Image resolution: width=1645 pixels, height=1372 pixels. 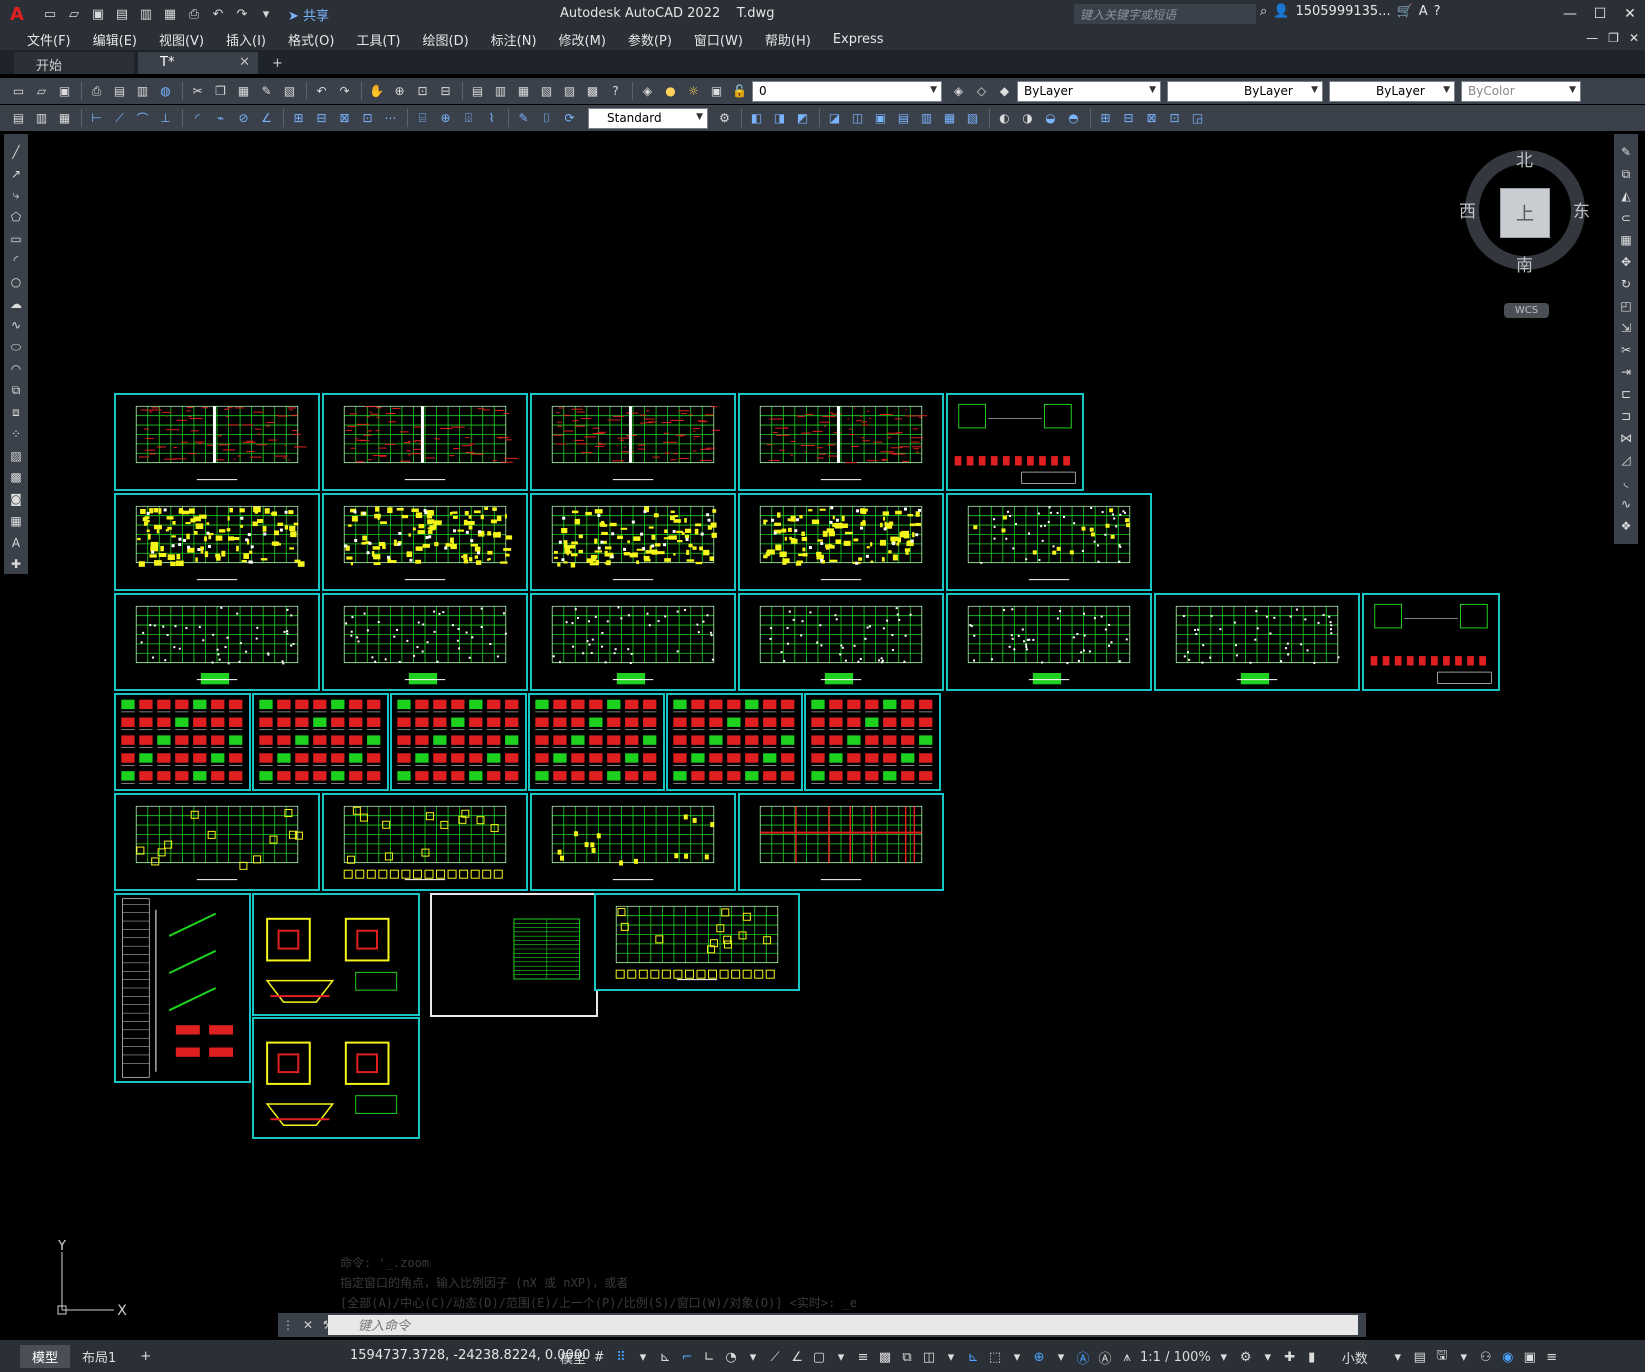 I want to click on plot-preview-icon: ▤, so click(x=119, y=91).